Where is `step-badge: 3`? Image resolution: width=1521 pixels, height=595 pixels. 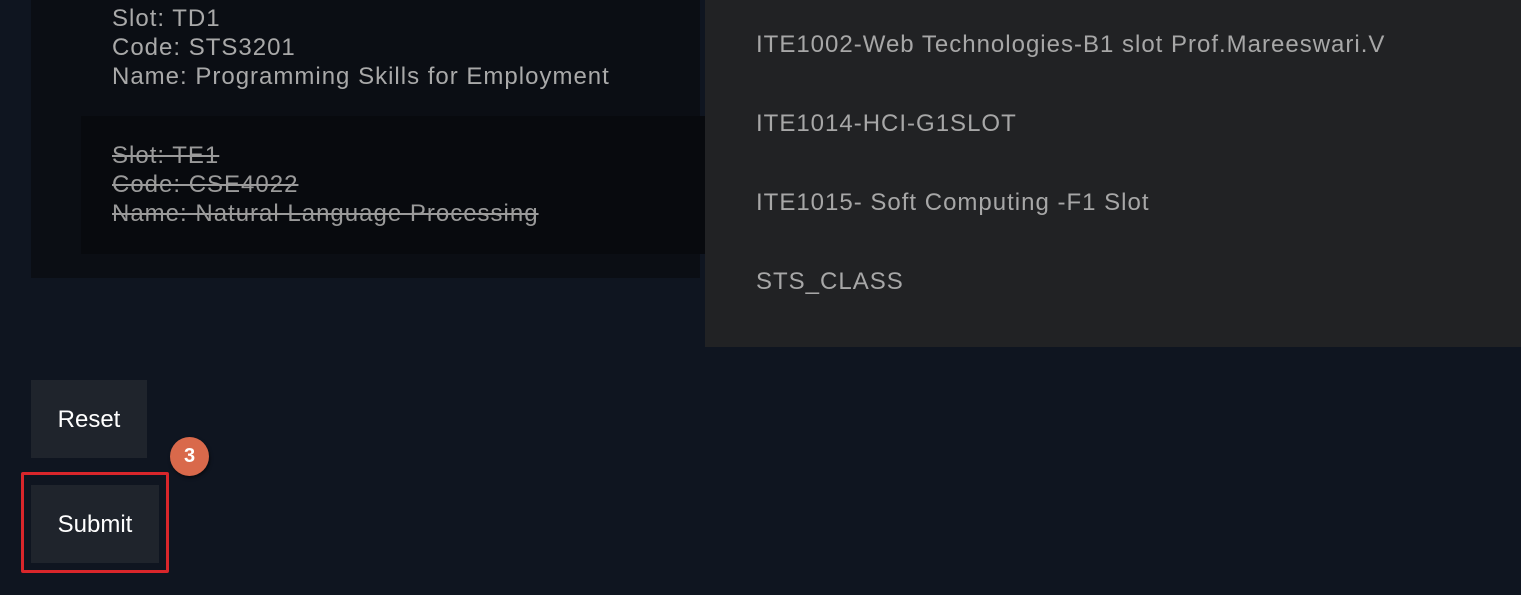
step-badge: 3 is located at coordinates (189, 456).